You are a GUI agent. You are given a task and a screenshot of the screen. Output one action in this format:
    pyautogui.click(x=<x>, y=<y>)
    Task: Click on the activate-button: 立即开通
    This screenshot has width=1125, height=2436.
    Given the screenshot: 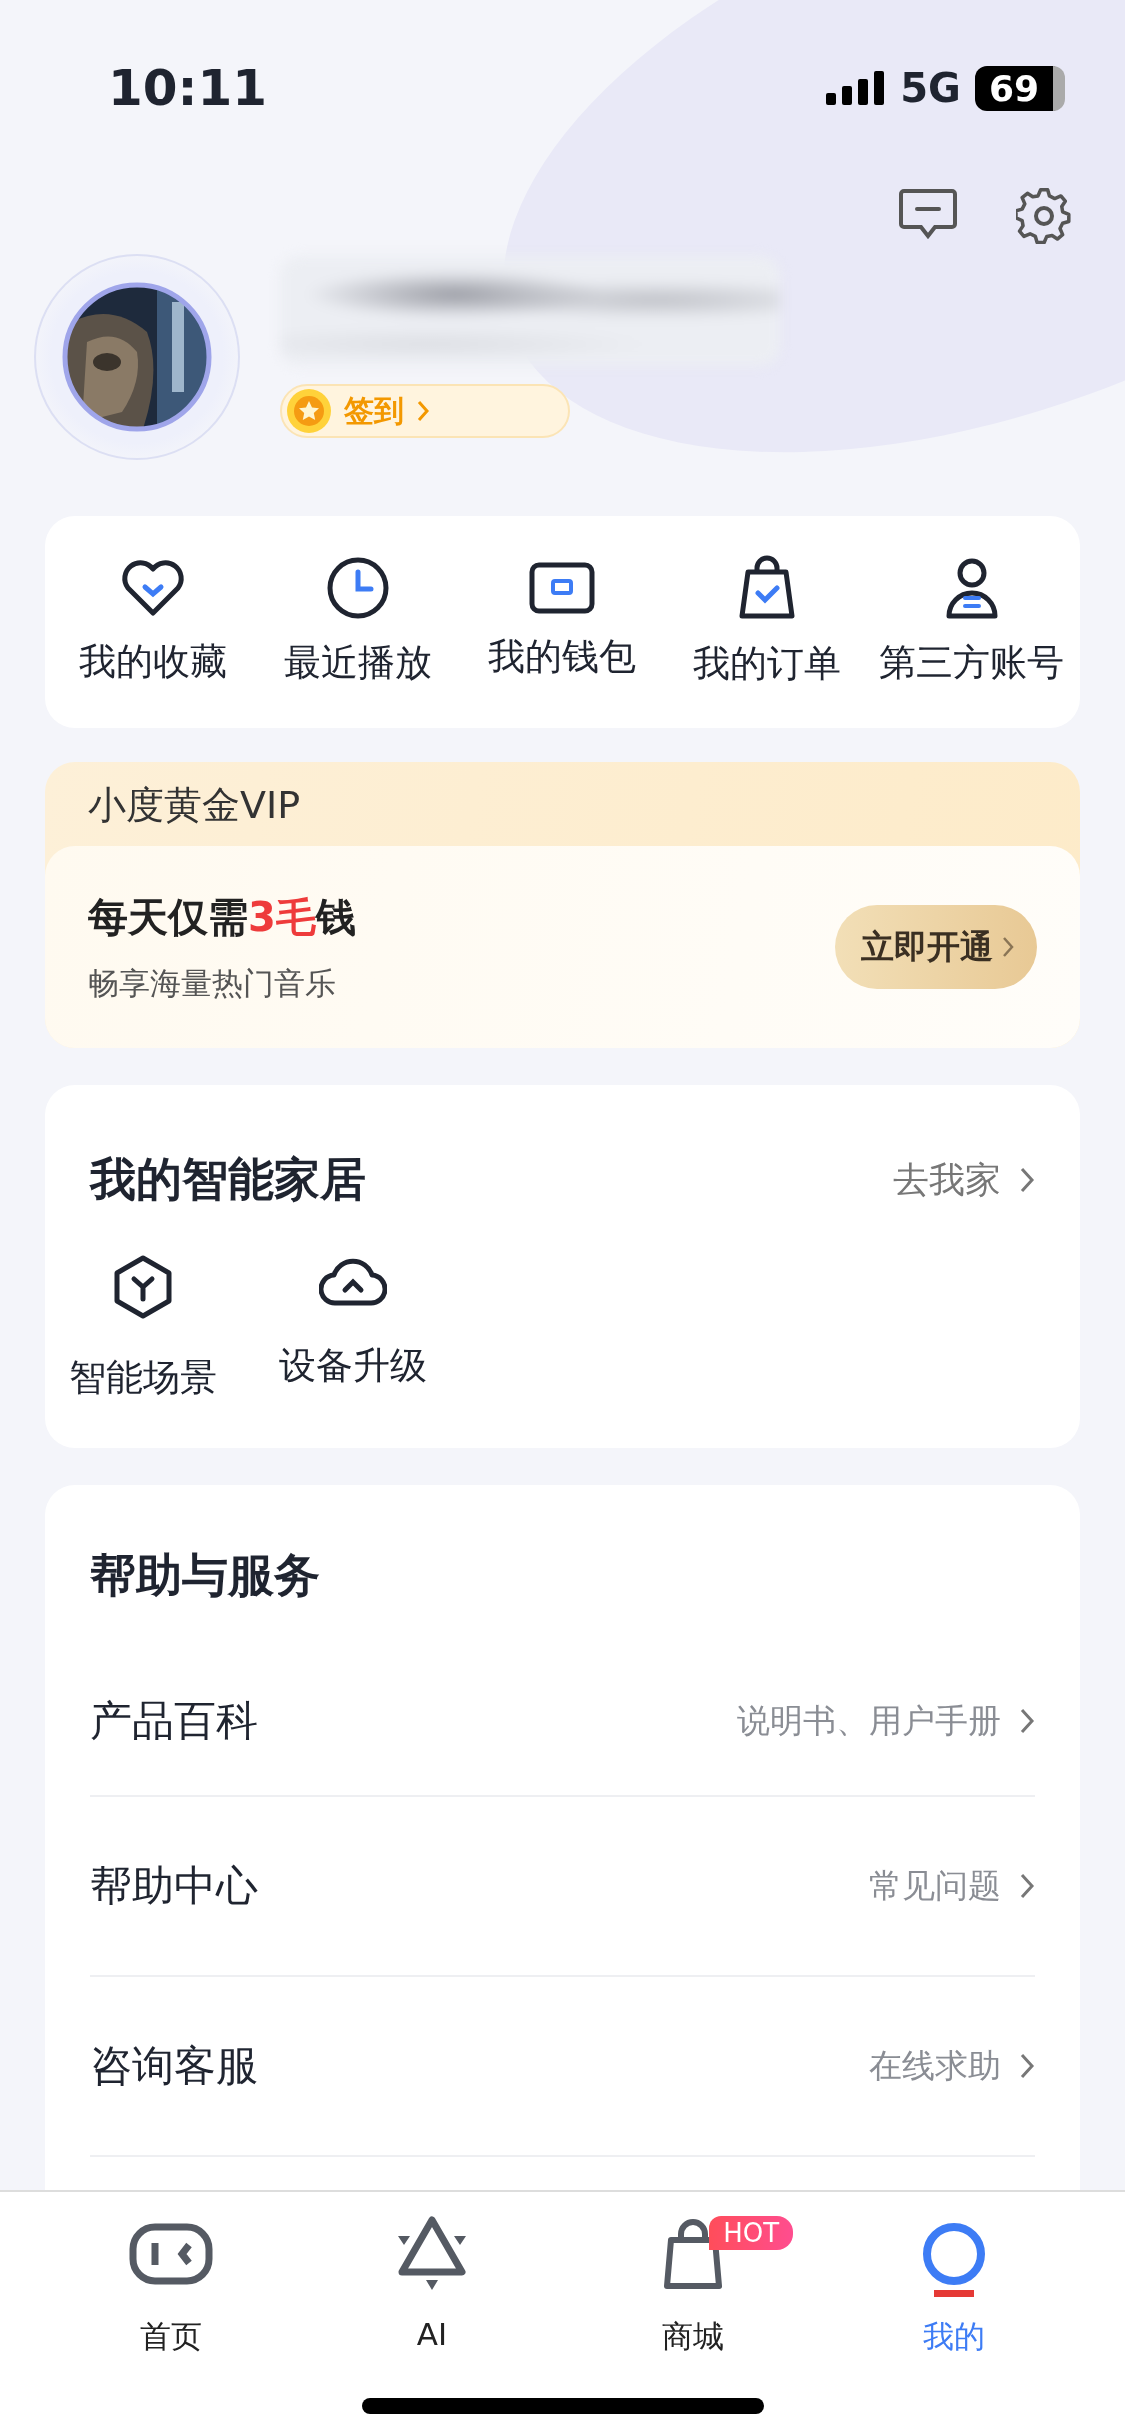 What is the action you would take?
    pyautogui.click(x=936, y=947)
    